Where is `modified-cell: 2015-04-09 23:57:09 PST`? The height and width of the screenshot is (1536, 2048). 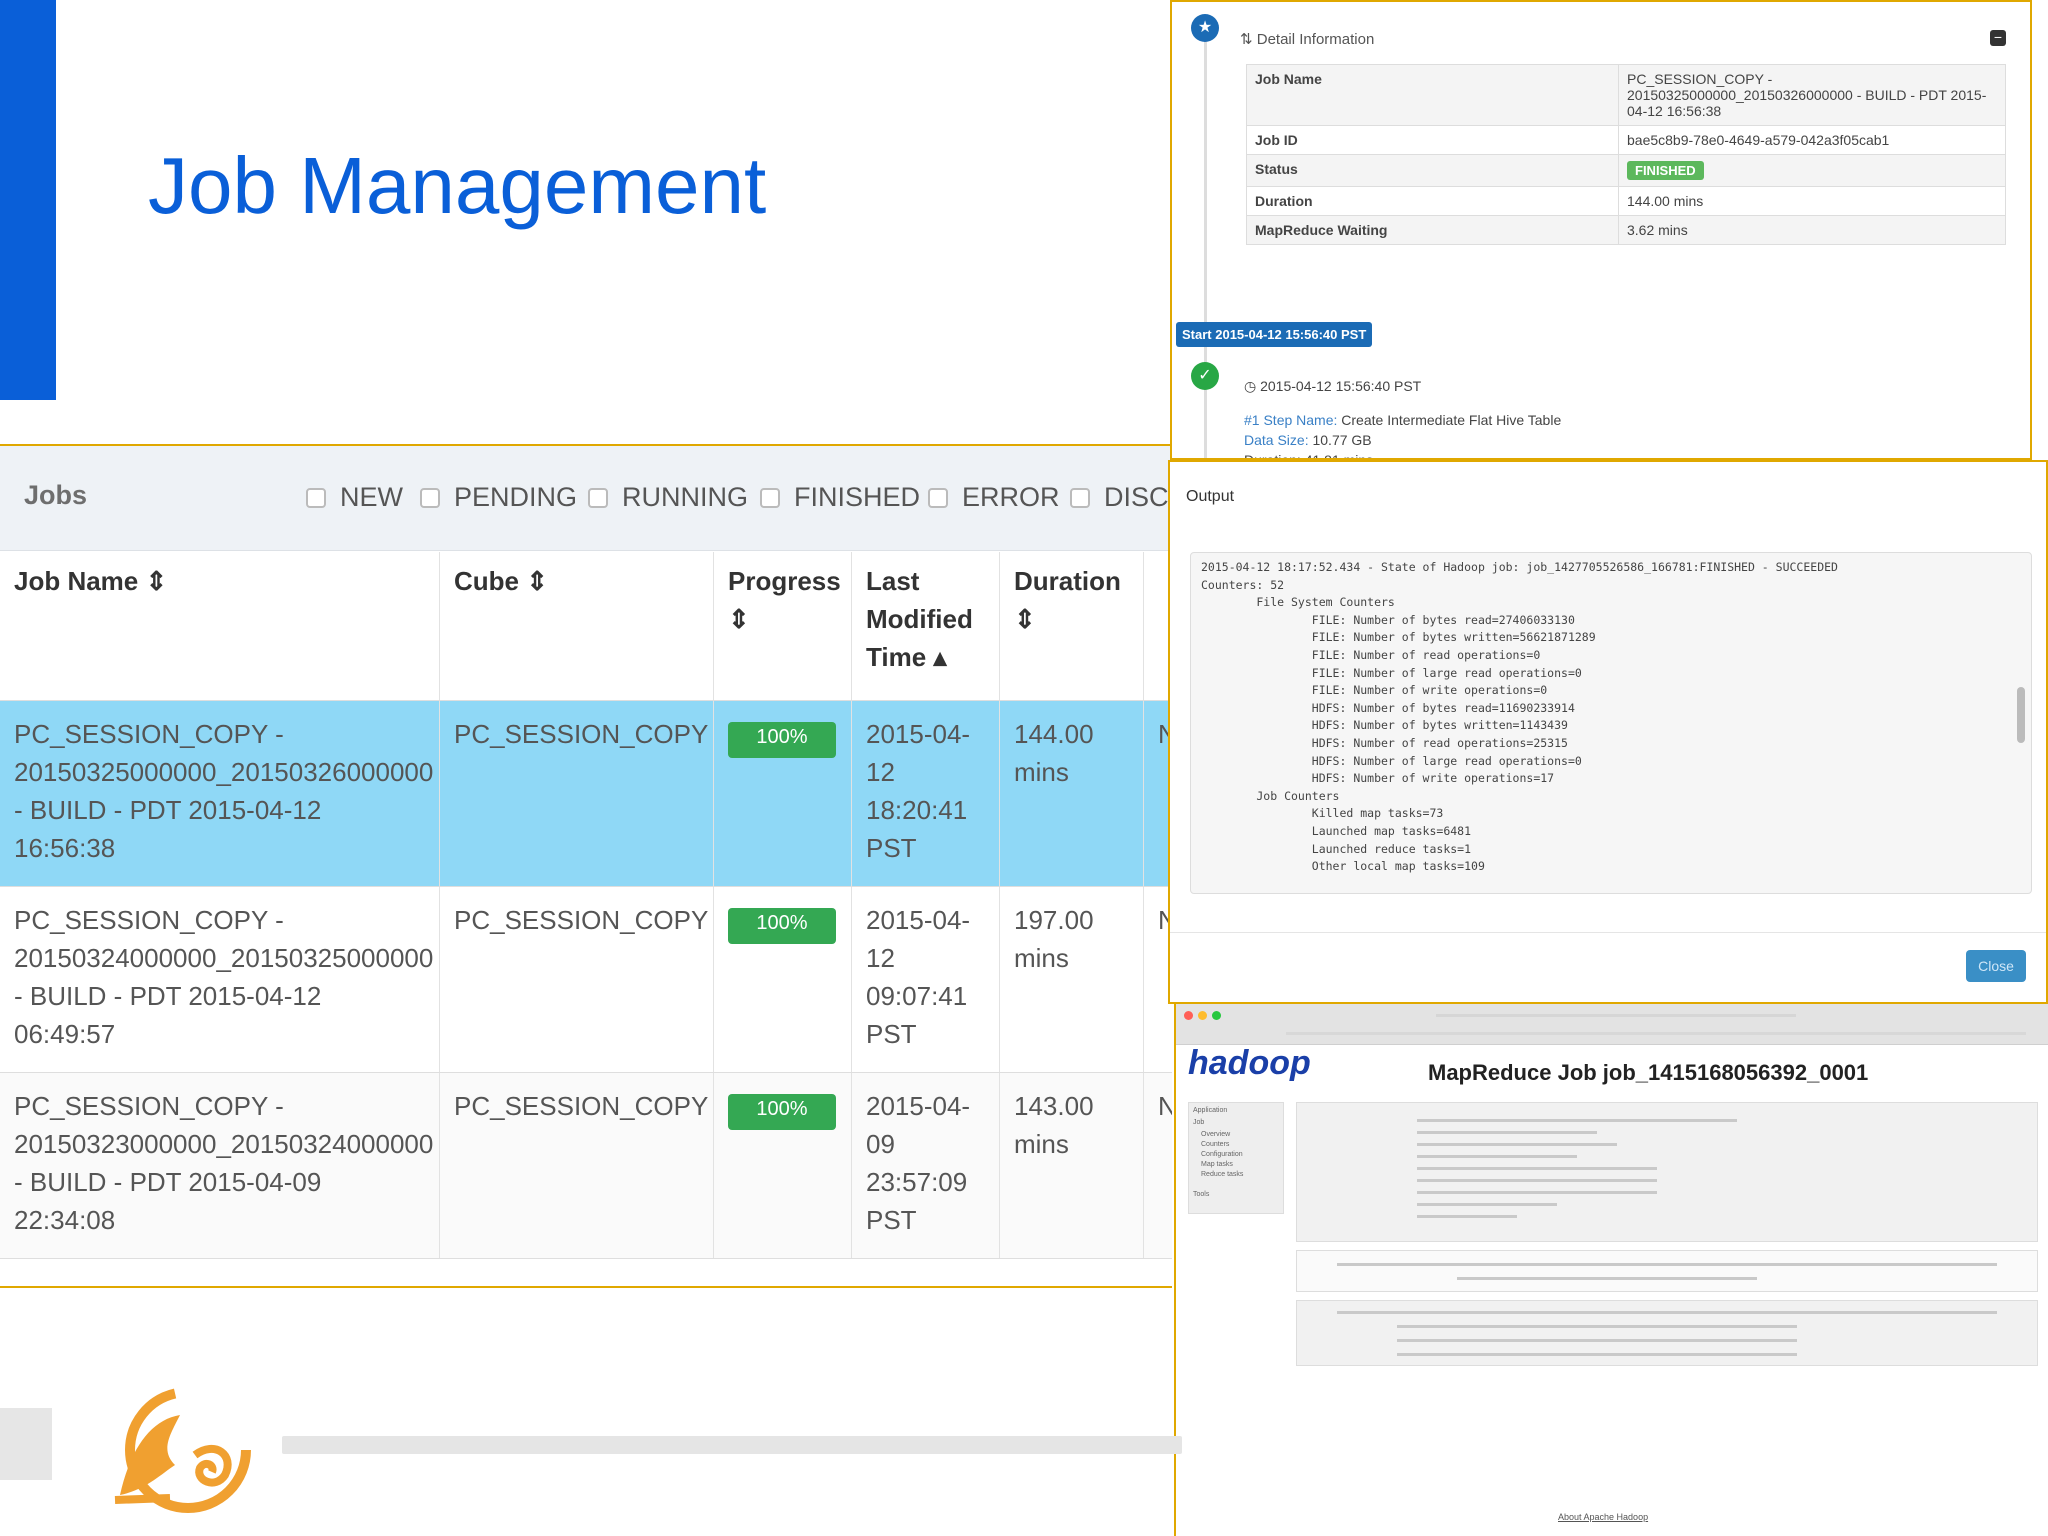
modified-cell: 2015-04-09 23:57:09 PST is located at coordinates (926, 1166).